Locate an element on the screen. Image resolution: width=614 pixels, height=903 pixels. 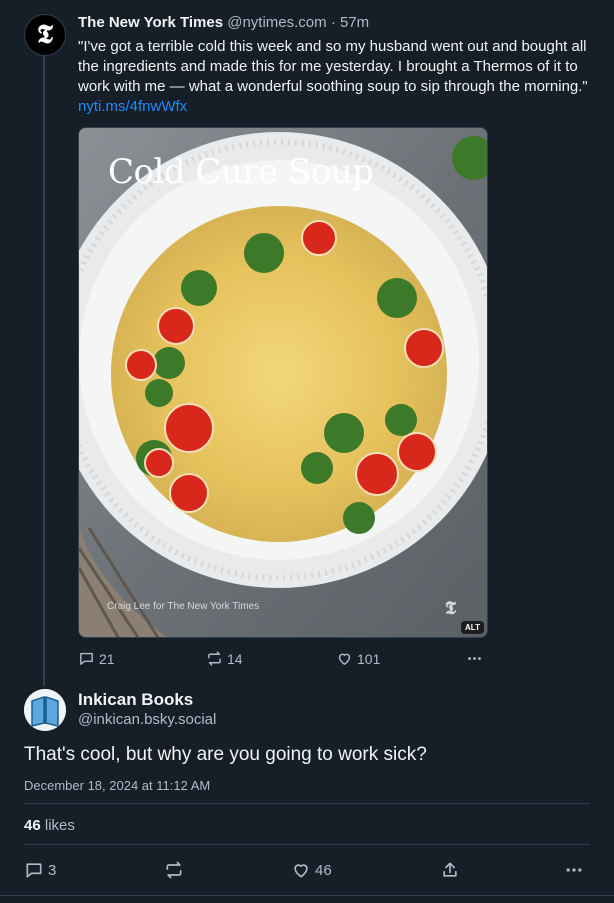
reply-count: 3 is located at coordinates (52, 870).